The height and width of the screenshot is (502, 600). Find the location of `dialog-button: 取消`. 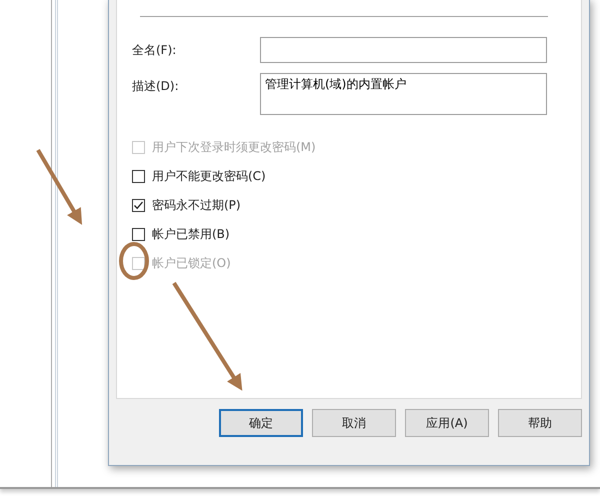

dialog-button: 取消 is located at coordinates (354, 423).